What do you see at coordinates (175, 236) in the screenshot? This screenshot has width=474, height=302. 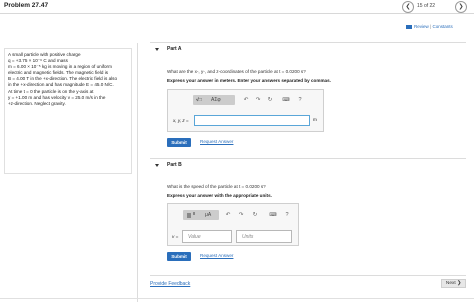 I see `part-b-input-label: v =` at bounding box center [175, 236].